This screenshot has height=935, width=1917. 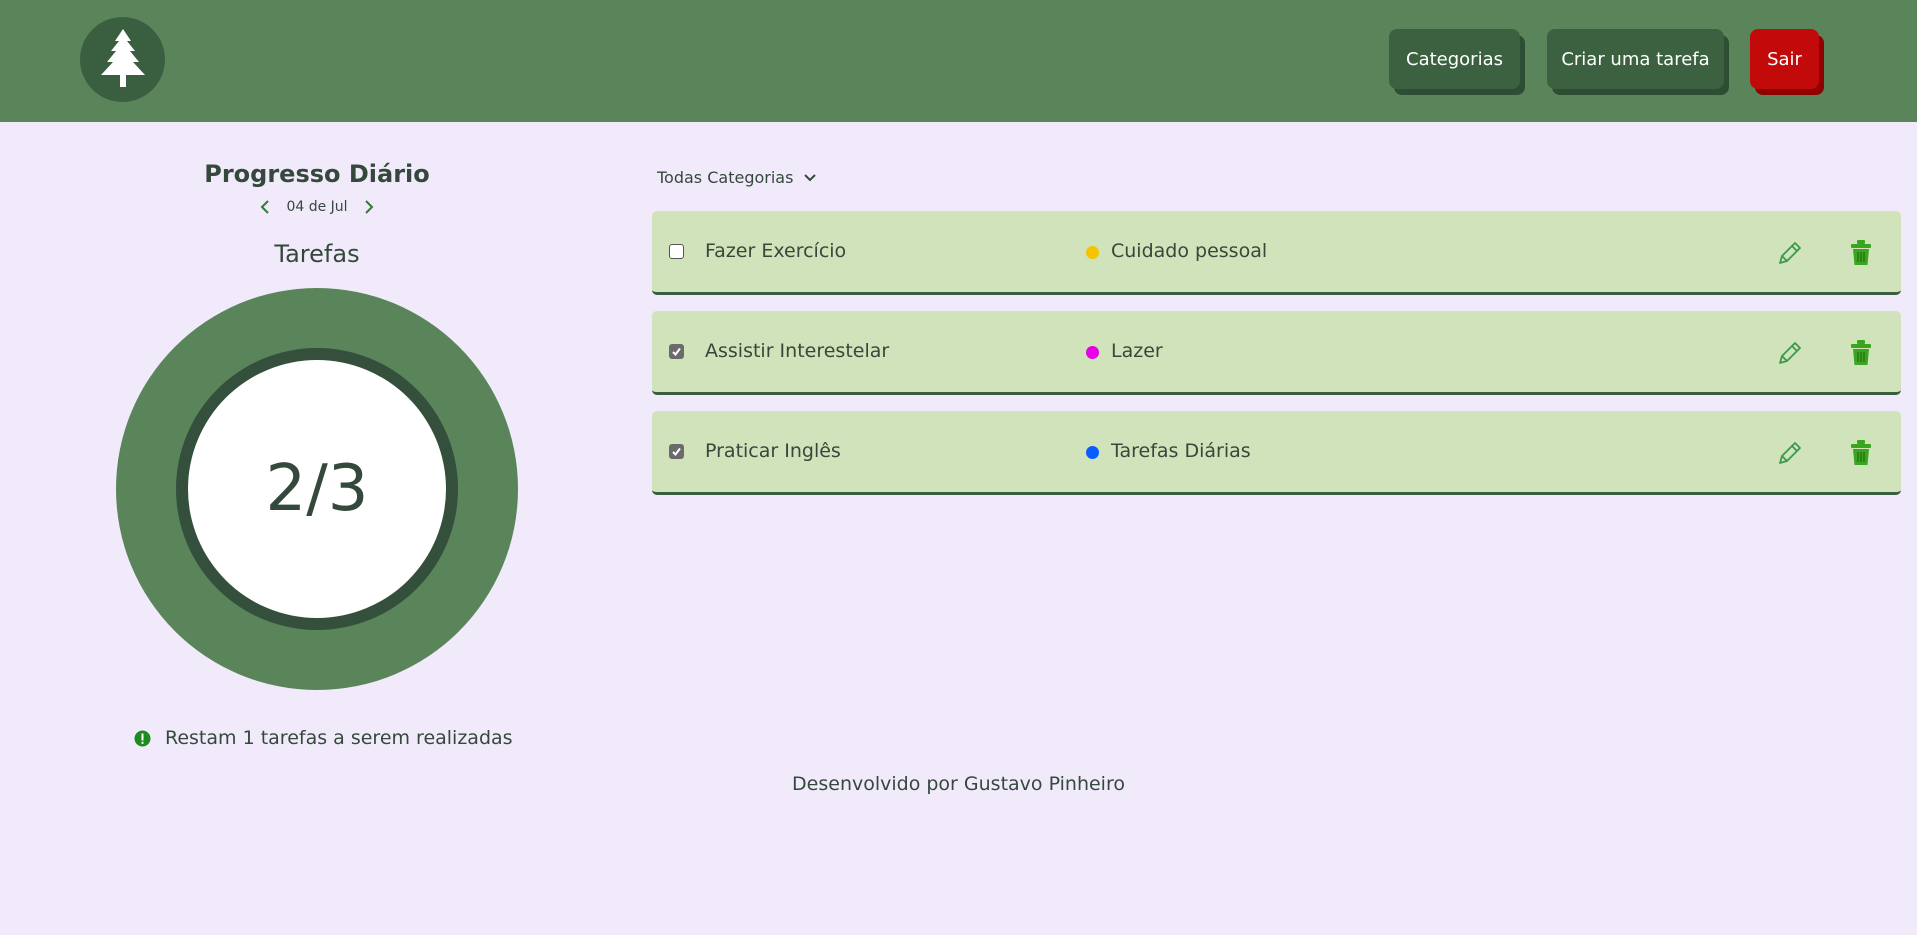 What do you see at coordinates (369, 207) in the screenshot?
I see `chevron-right-icon` at bounding box center [369, 207].